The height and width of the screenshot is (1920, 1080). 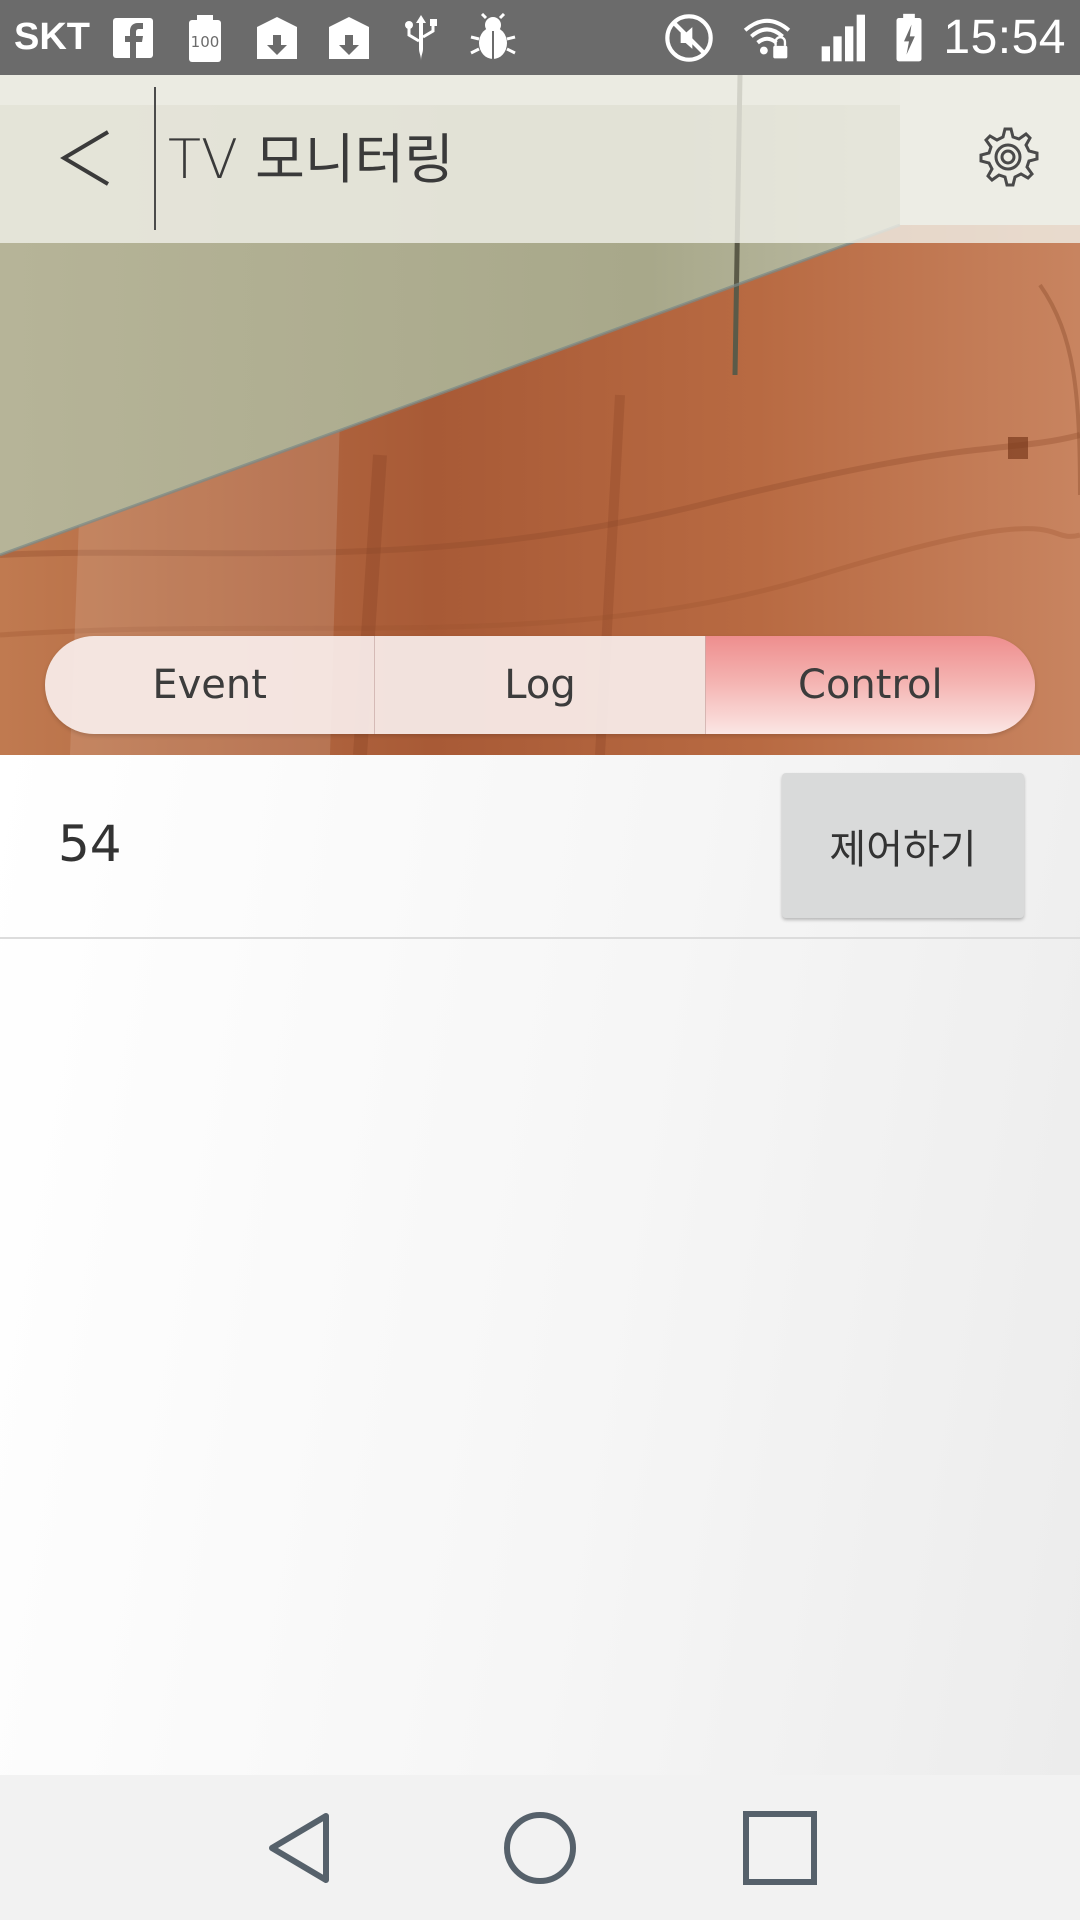 I want to click on nav-home-button, so click(x=540, y=1848).